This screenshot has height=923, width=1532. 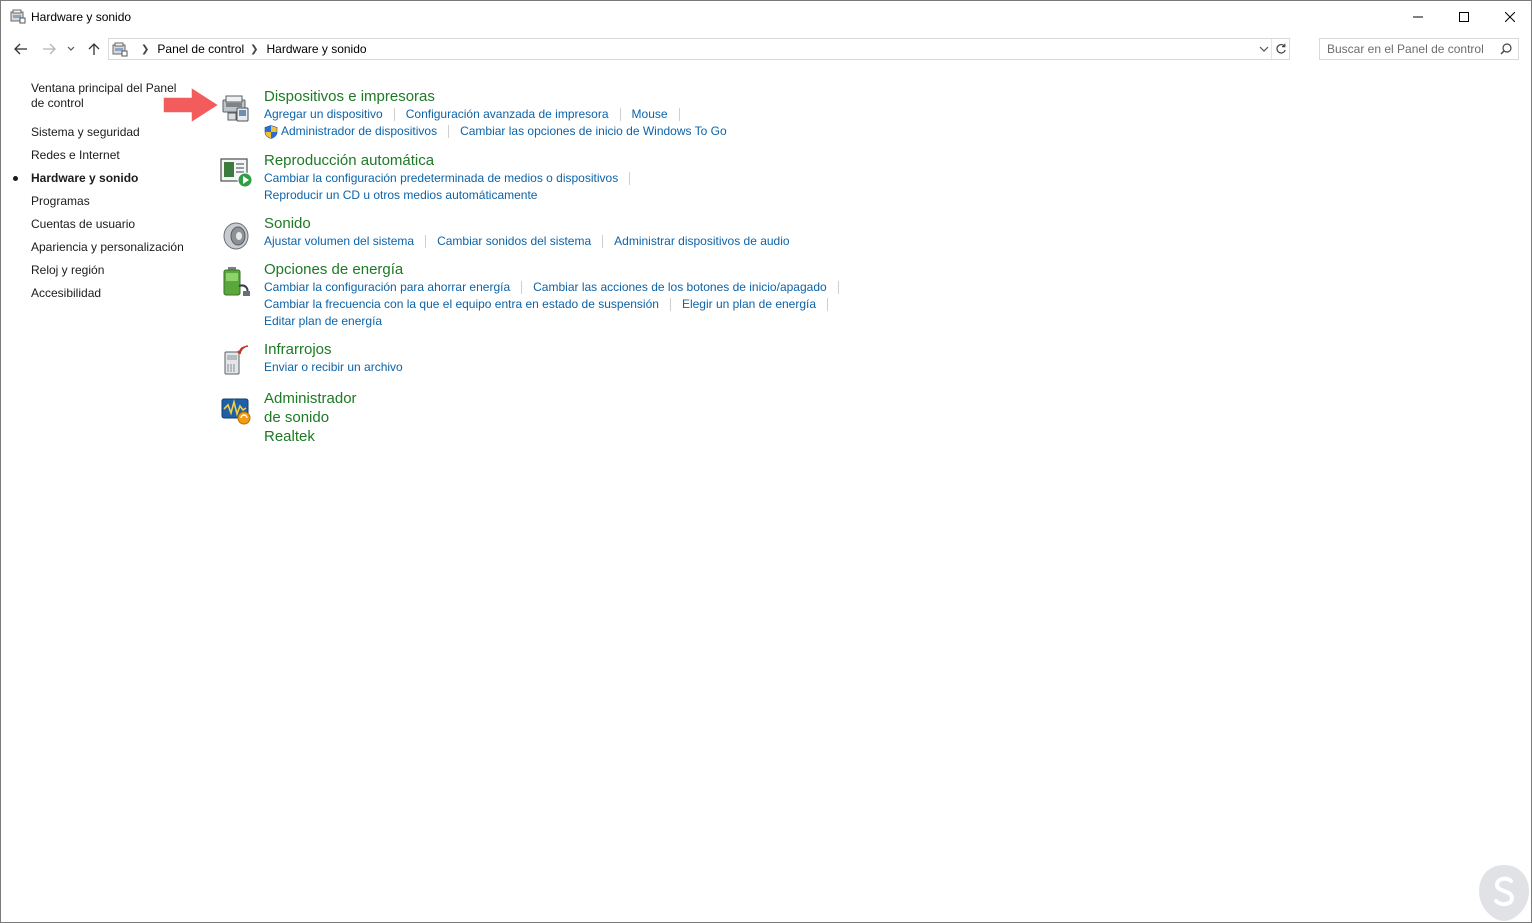 I want to click on search-box, so click(x=1419, y=49).